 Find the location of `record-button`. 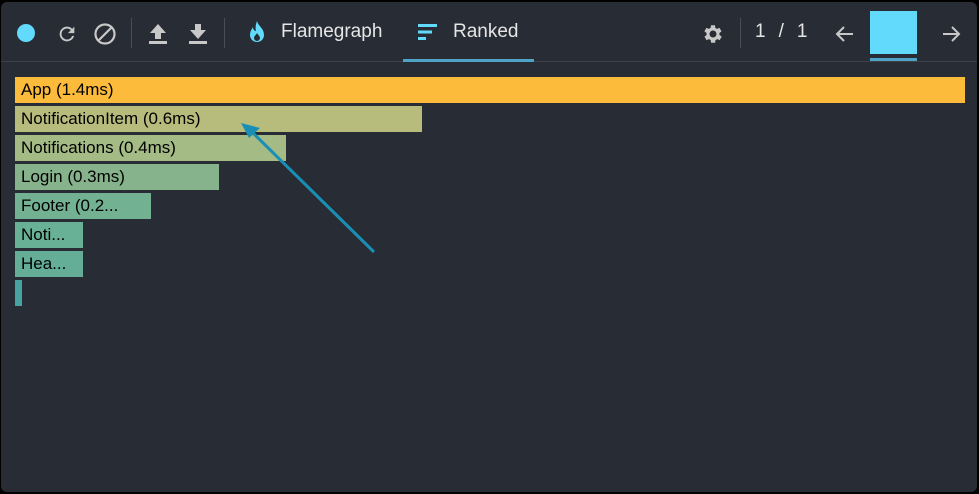

record-button is located at coordinates (26, 33).